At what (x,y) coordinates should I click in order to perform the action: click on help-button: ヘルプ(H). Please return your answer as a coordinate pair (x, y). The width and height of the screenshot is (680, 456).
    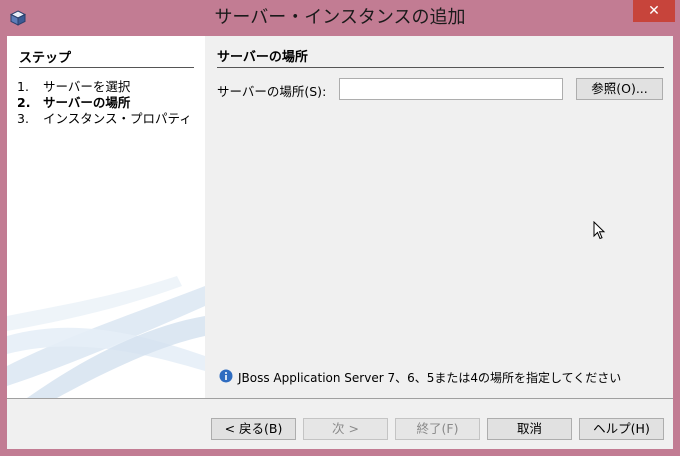
    Looking at the image, I should click on (621, 429).